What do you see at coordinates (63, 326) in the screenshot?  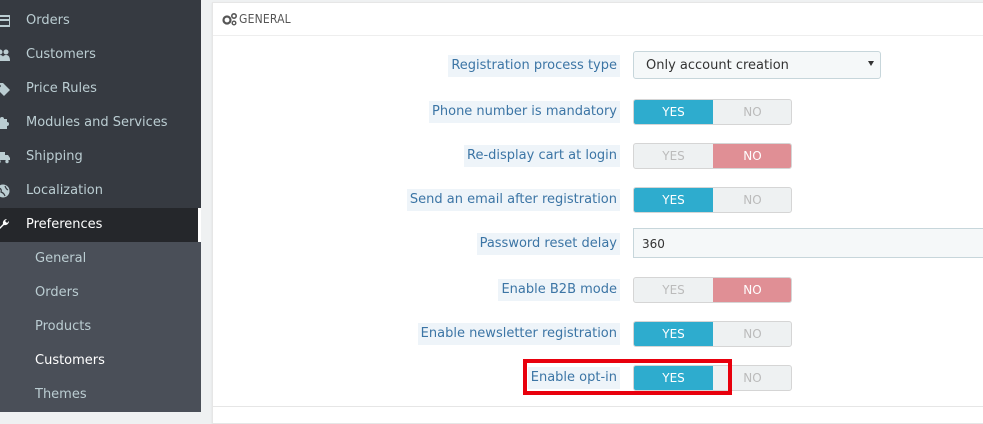 I see `submenu-item-label: Products` at bounding box center [63, 326].